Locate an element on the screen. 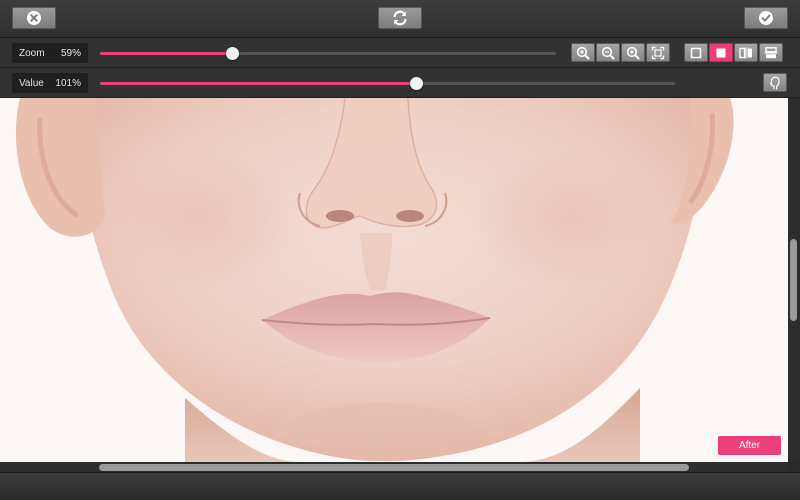 This screenshot has height=500, width=800. face-icon is located at coordinates (774, 82).